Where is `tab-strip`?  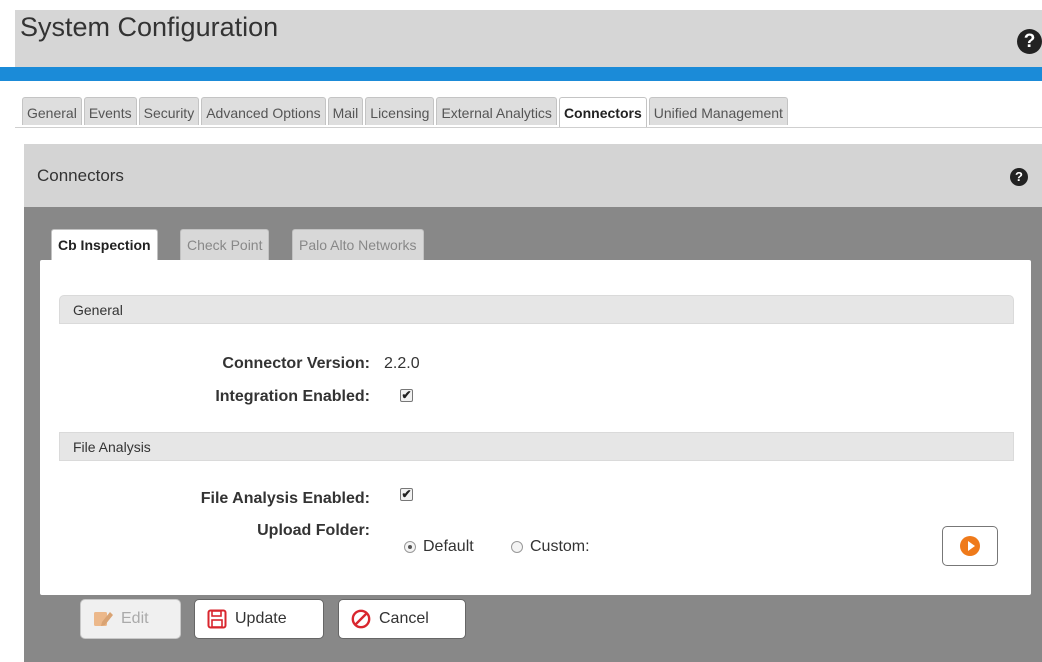
tab-strip is located at coordinates (511, 261).